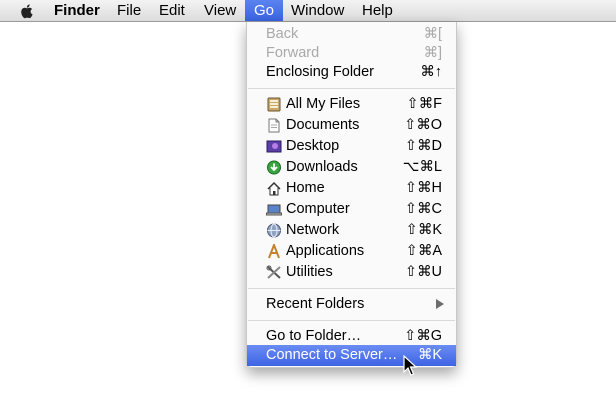 The height and width of the screenshot is (404, 616). What do you see at coordinates (309, 272) in the screenshot?
I see `menu-item-label: Utilities` at bounding box center [309, 272].